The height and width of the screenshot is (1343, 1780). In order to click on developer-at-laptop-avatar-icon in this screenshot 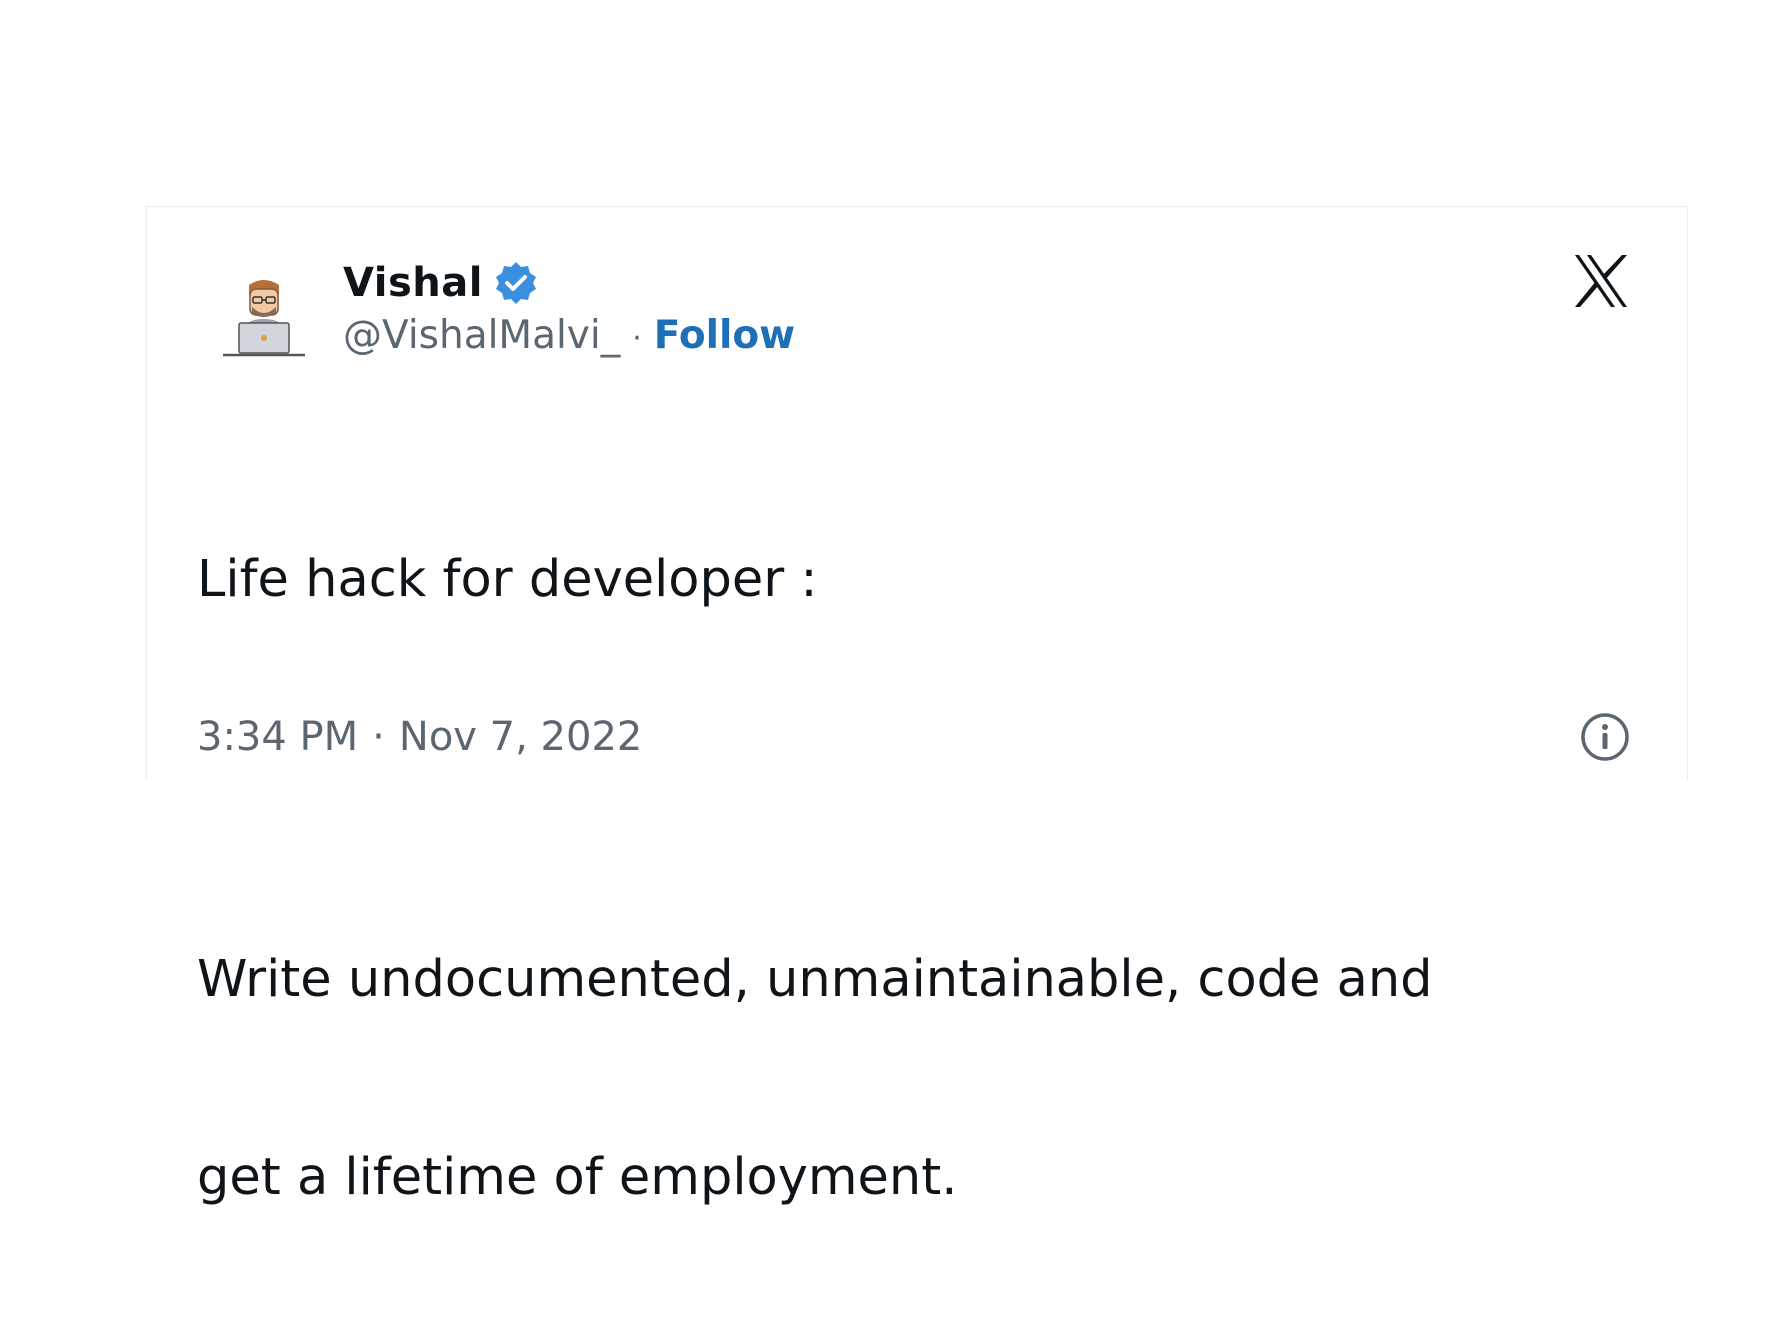, I will do `click(264, 318)`.